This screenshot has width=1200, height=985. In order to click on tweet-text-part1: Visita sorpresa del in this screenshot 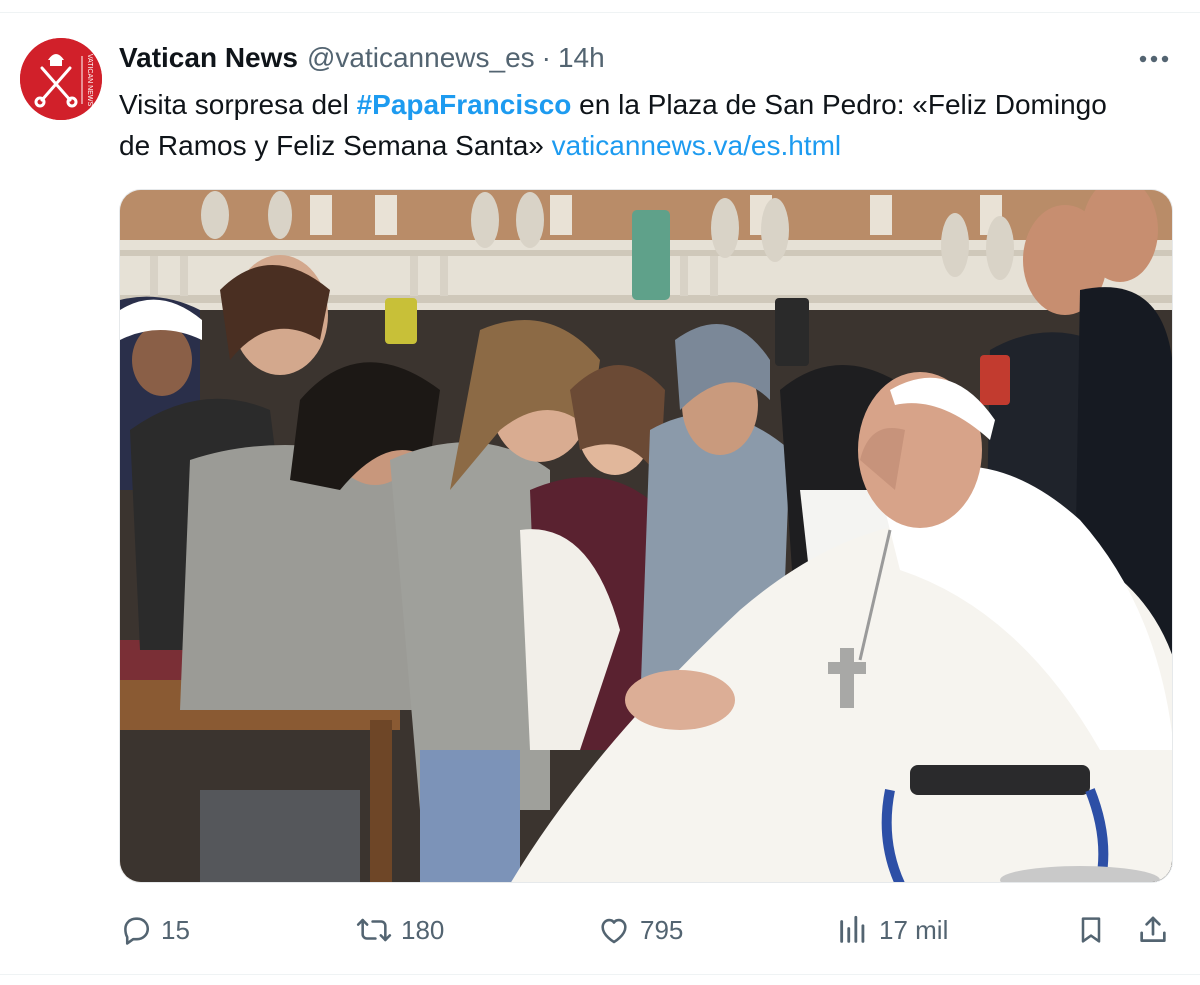, I will do `click(238, 104)`.